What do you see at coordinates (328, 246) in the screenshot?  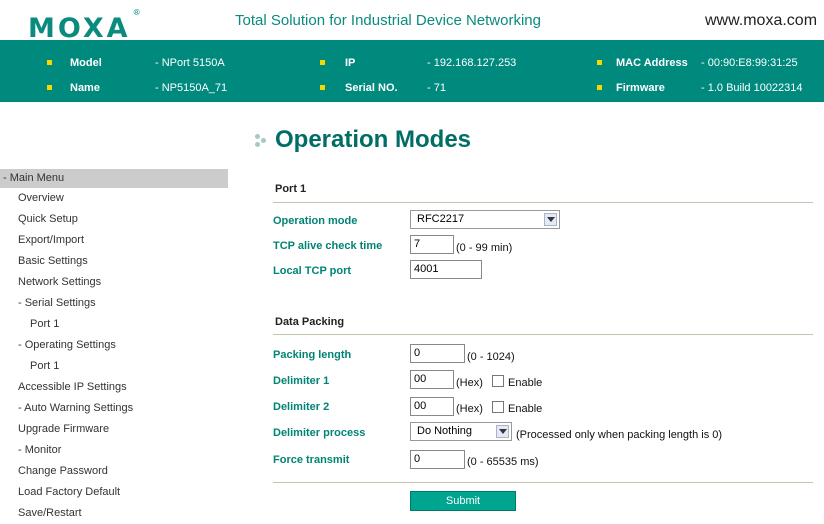 I see `tcp-alive-label: TCP alive check time` at bounding box center [328, 246].